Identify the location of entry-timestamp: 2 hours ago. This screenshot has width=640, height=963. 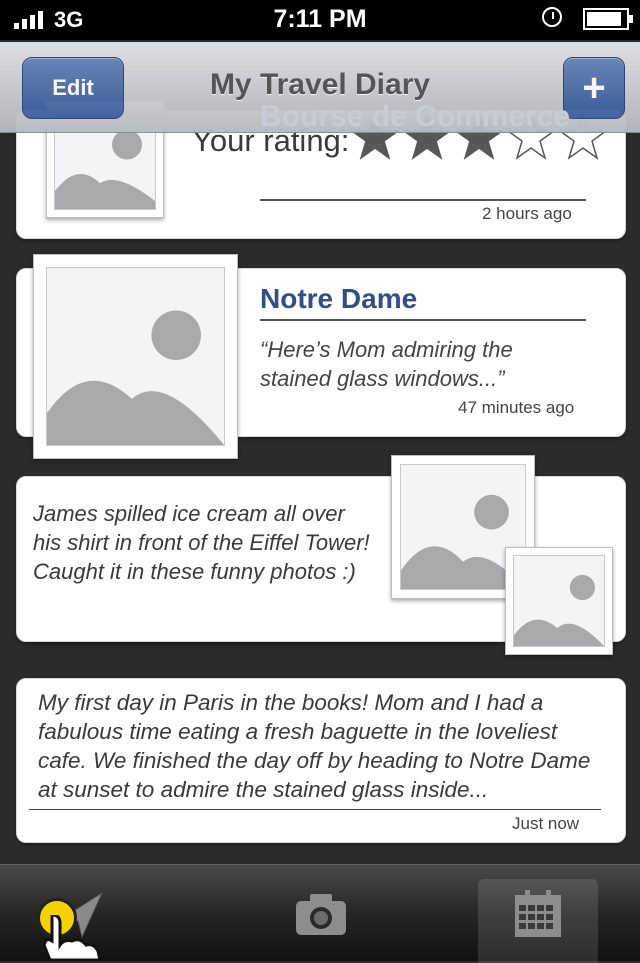
(527, 213).